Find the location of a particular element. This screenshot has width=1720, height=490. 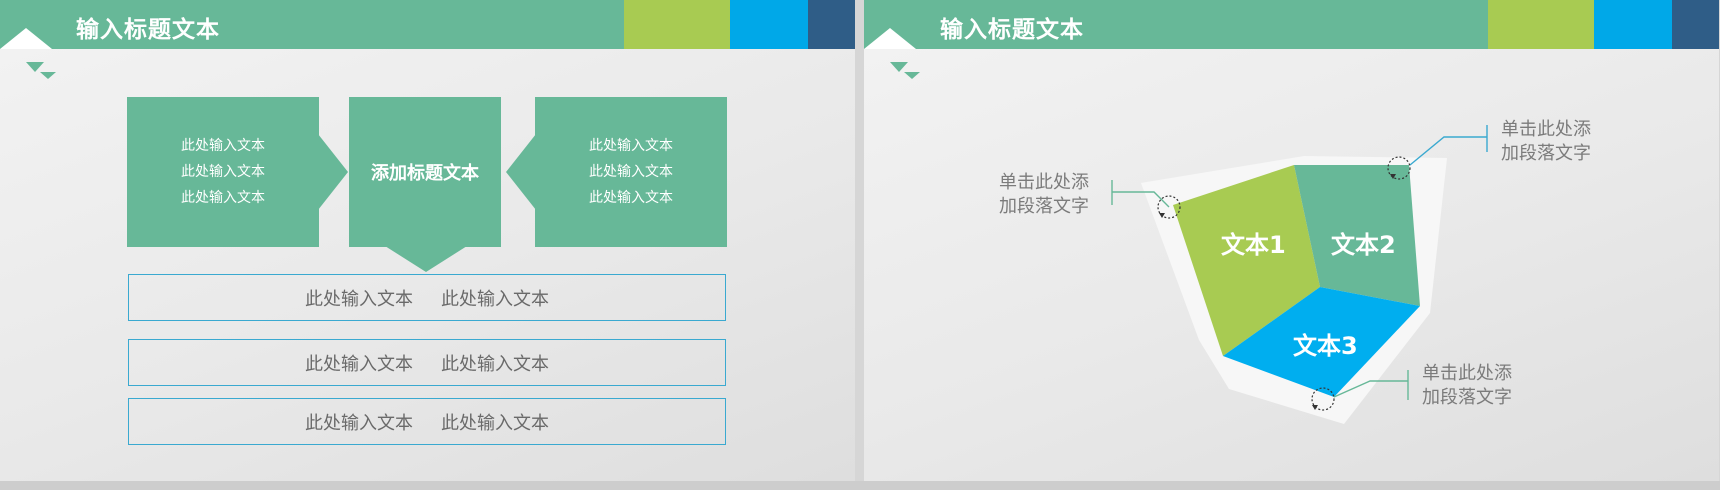

right-text-box: 此处输入文本 此处输入文本 此处输入文本 is located at coordinates (631, 172).